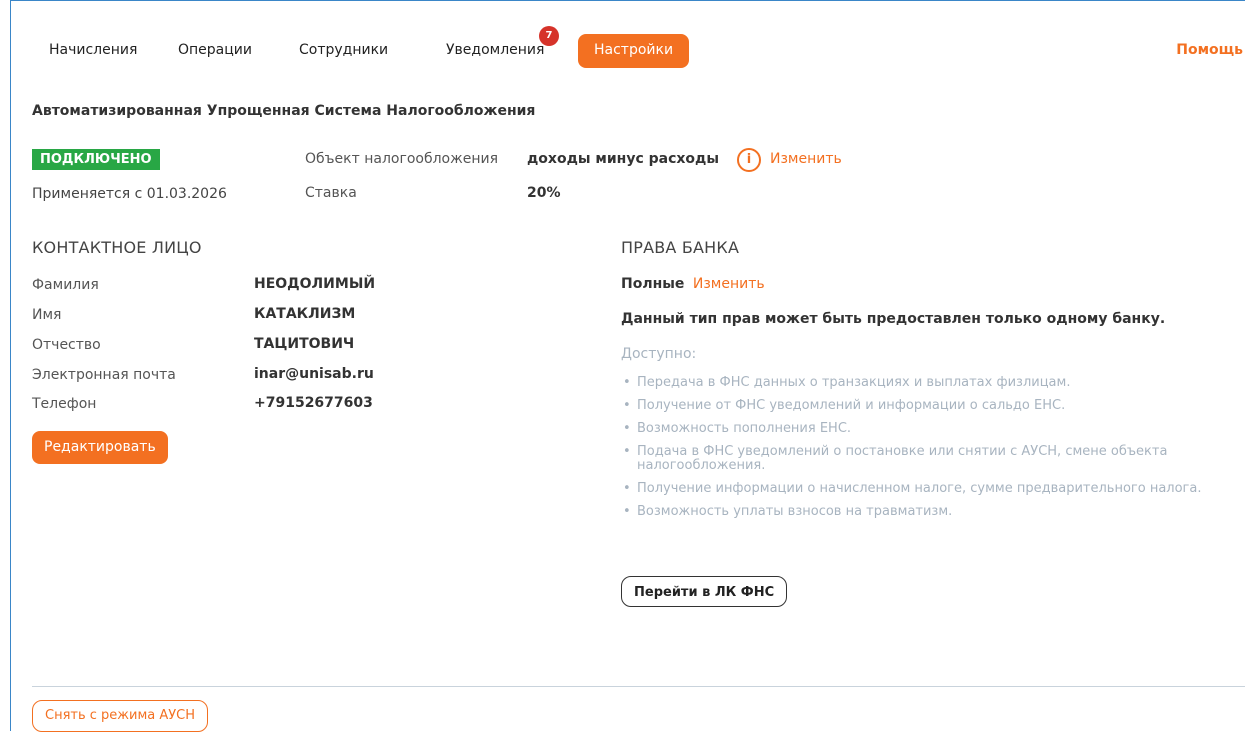 This screenshot has height=732, width=1245. What do you see at coordinates (926, 429) in the screenshot?
I see `list-item: Возможность пополнения ЕНС.` at bounding box center [926, 429].